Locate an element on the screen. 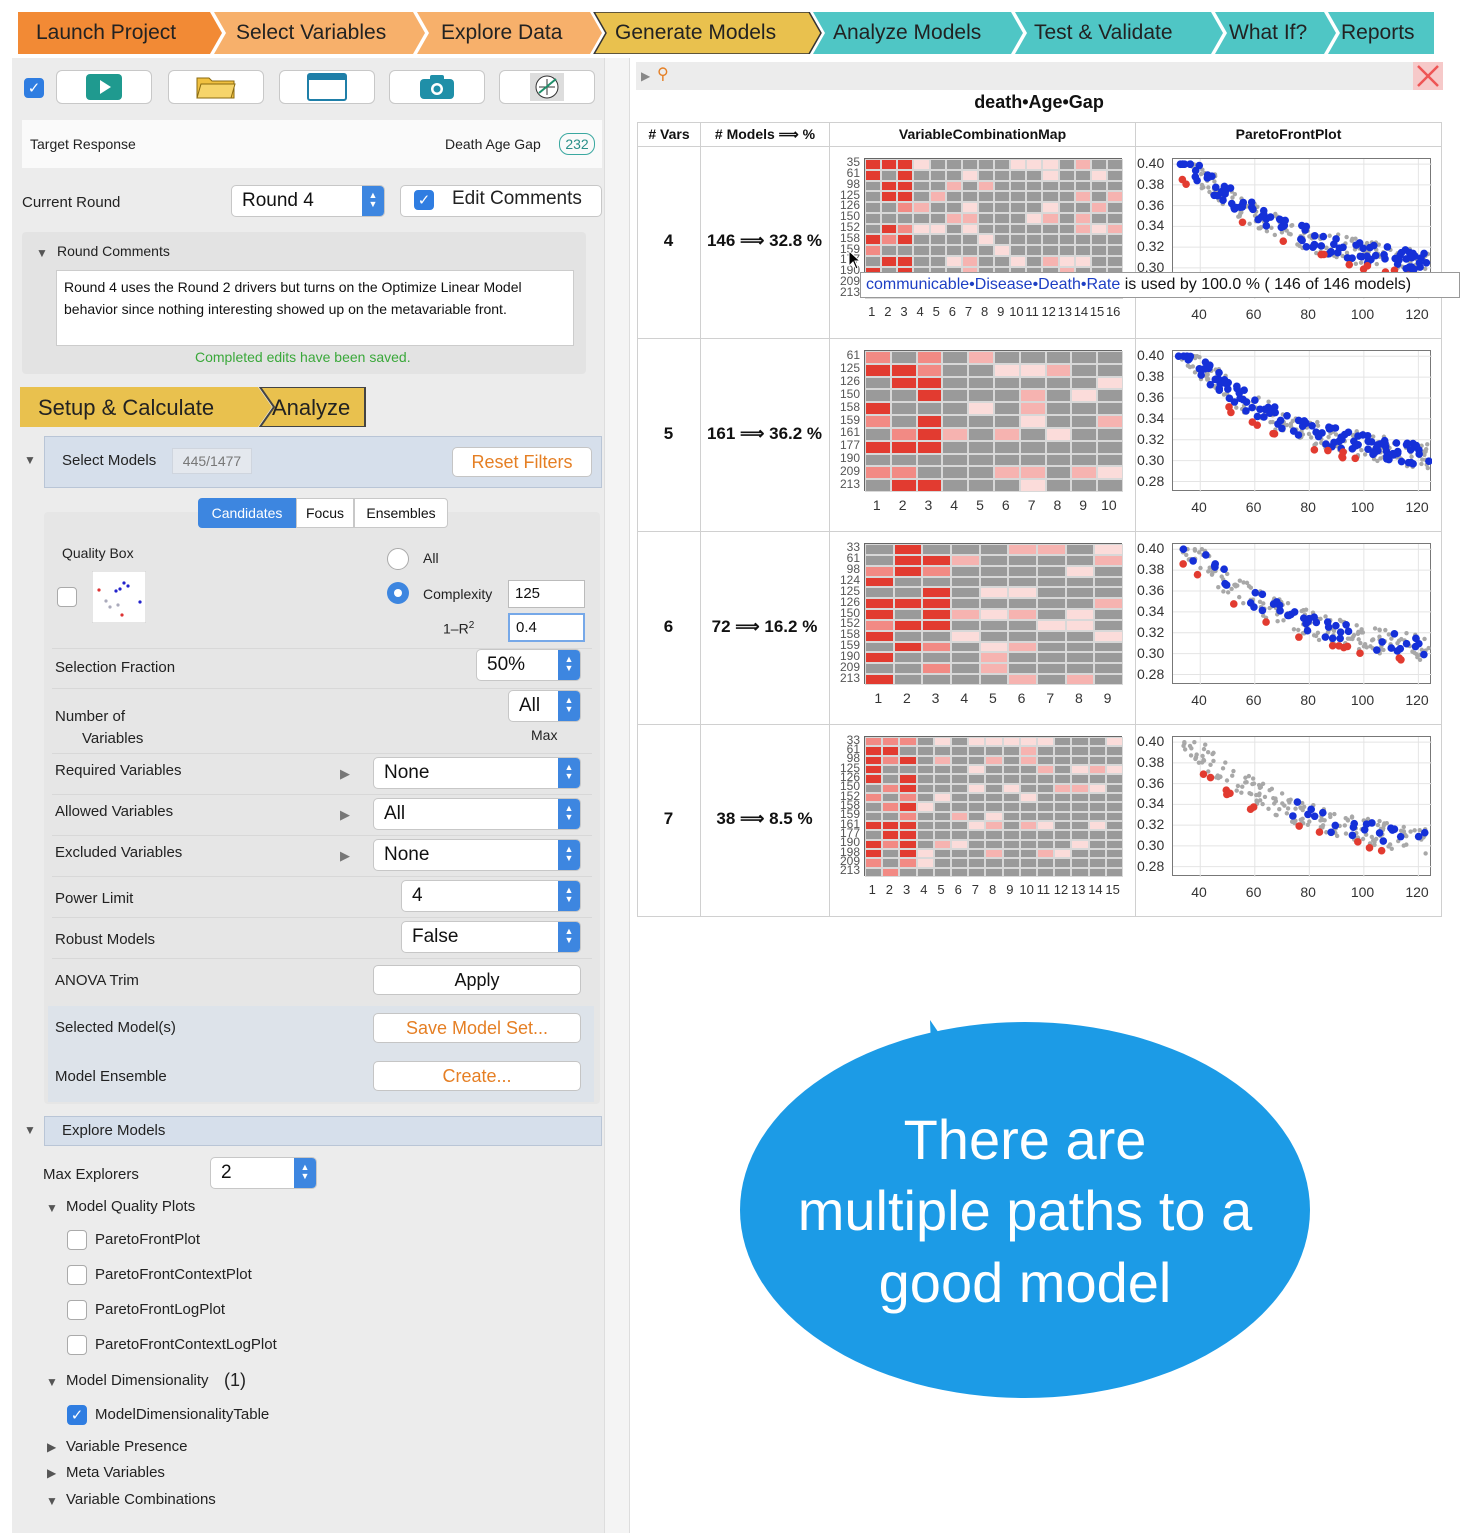 The image size is (1462, 1537). collapse-triangle-icon: ▼ is located at coordinates (52, 1208).